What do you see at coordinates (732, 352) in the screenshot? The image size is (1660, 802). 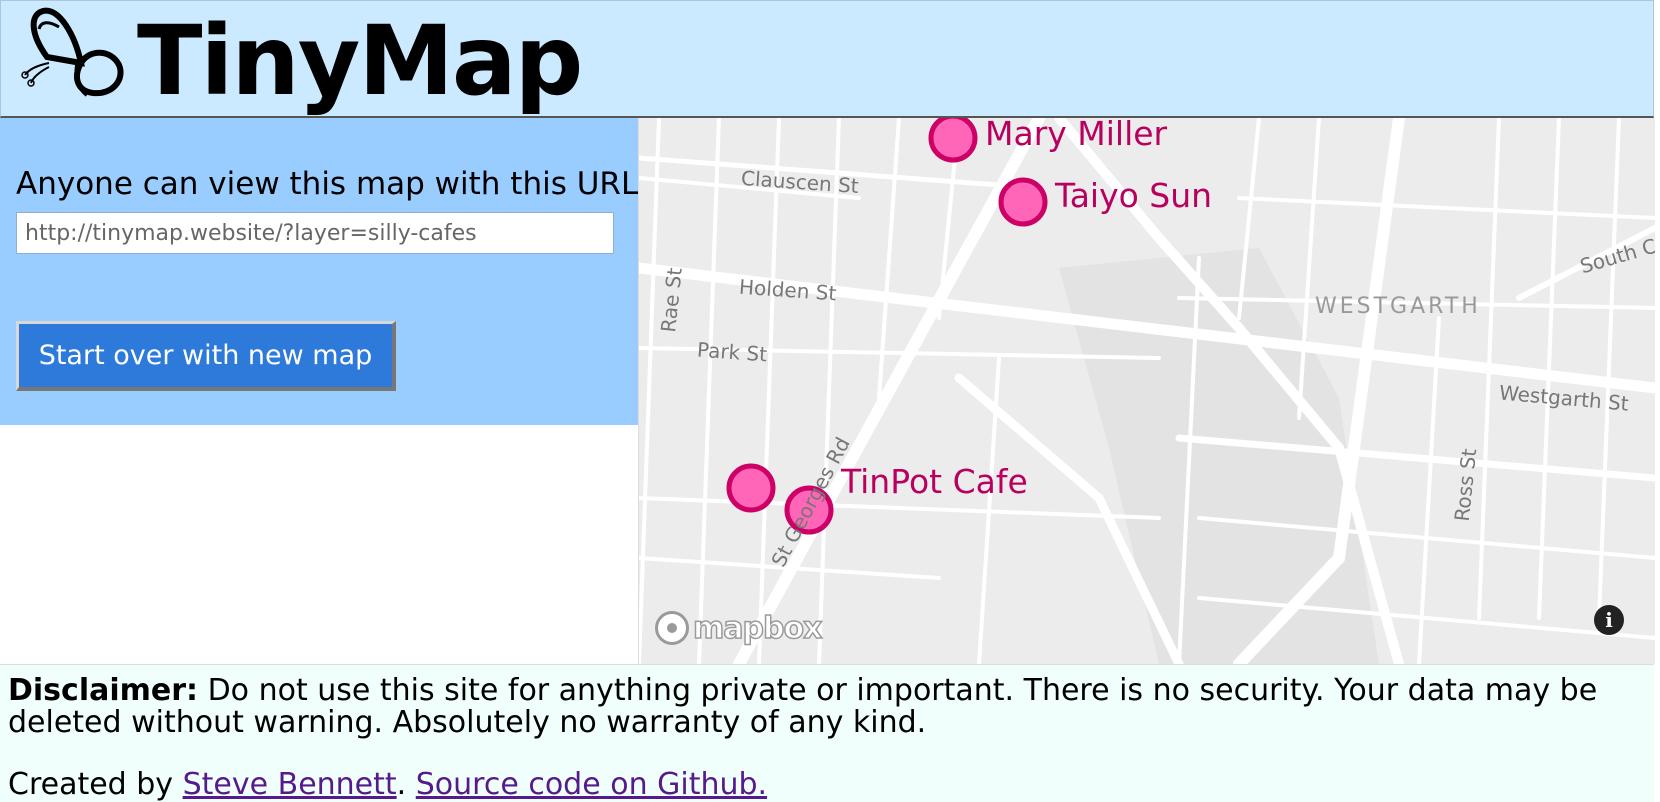 I see `street-label-park: Park St` at bounding box center [732, 352].